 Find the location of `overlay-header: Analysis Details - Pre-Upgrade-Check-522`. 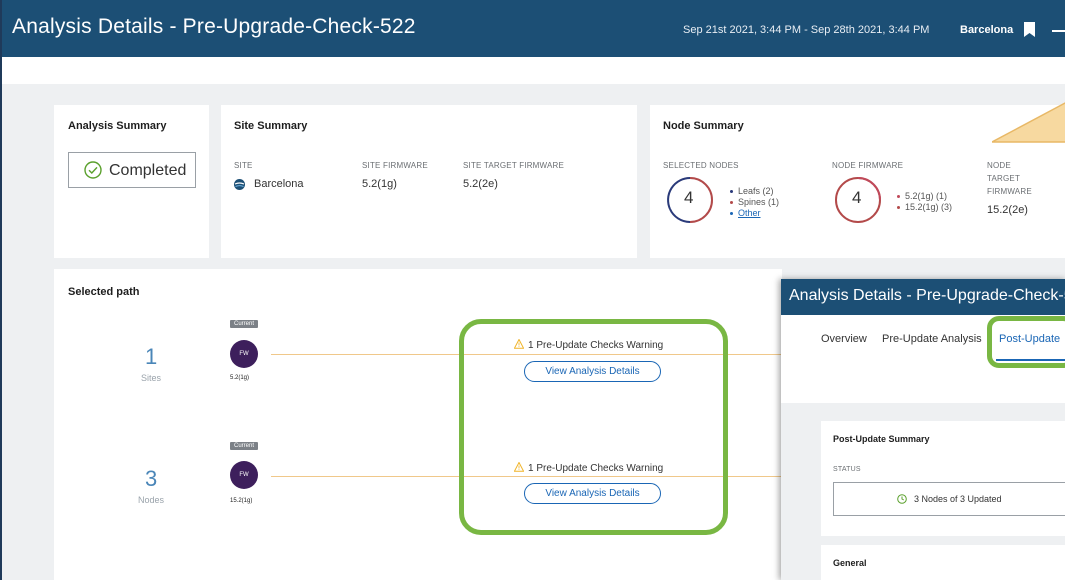

overlay-header: Analysis Details - Pre-Upgrade-Check-522 is located at coordinates (923, 297).